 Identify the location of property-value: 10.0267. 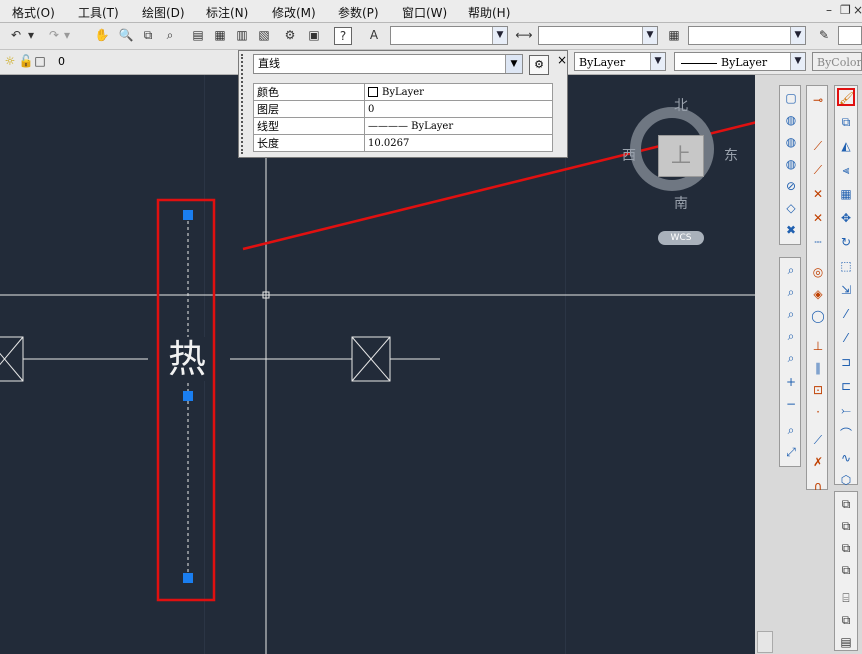
(458, 143).